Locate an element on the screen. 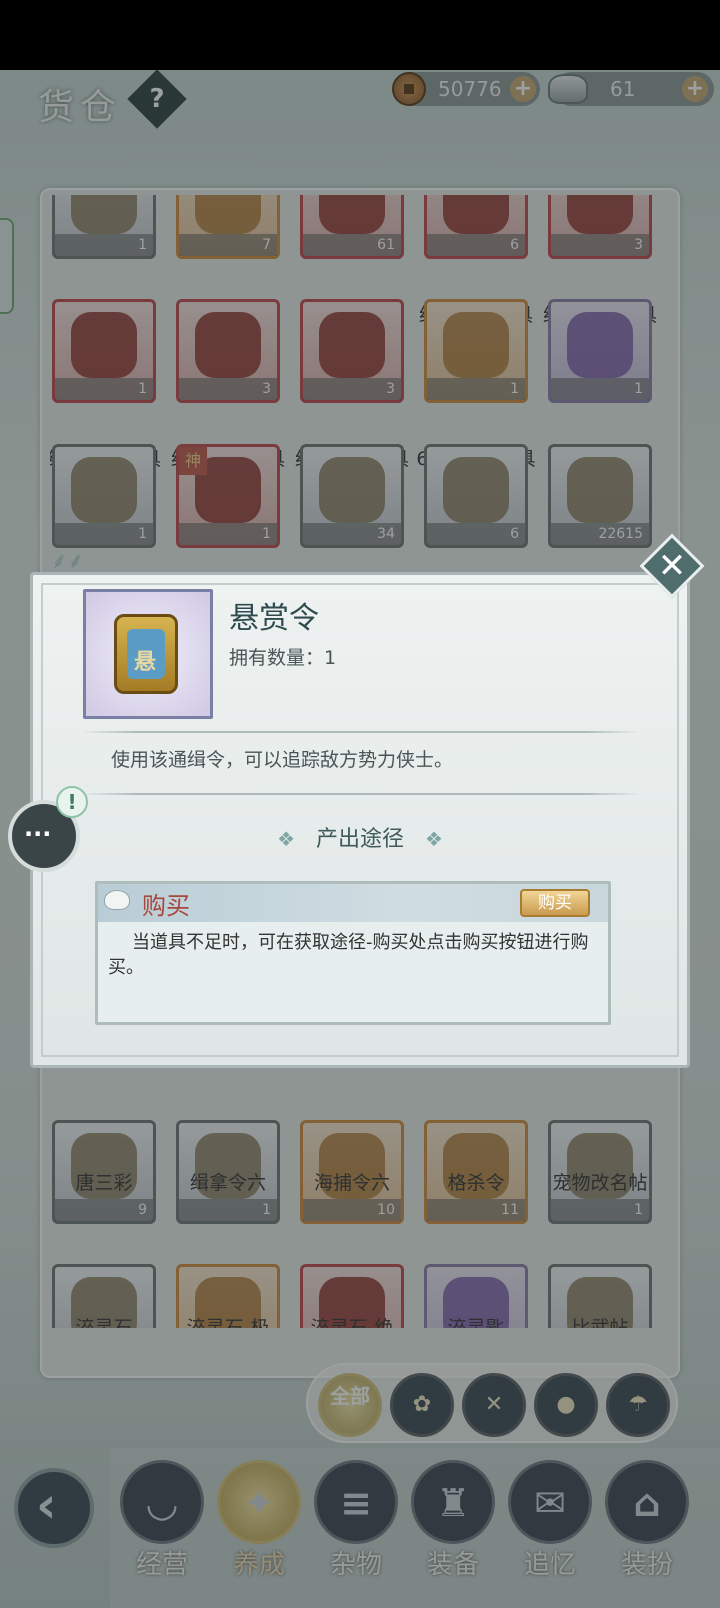 Image resolution: width=720 pixels, height=1608 pixels. item-quantity: 拥有数量：1 is located at coordinates (282, 656).